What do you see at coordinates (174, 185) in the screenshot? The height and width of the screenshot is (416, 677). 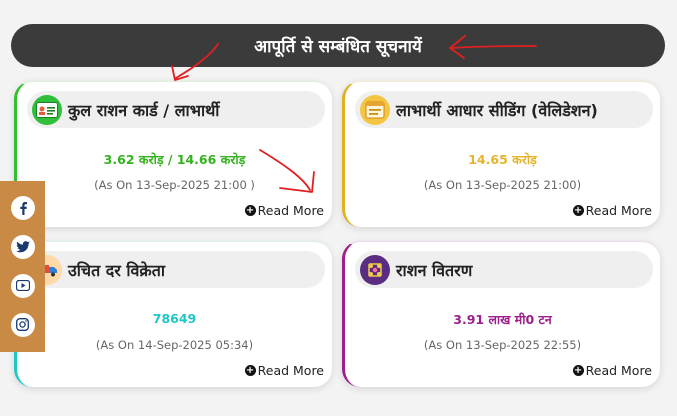 I see `card-as-of: (As On 13-Sep-2025 21:00 )` at bounding box center [174, 185].